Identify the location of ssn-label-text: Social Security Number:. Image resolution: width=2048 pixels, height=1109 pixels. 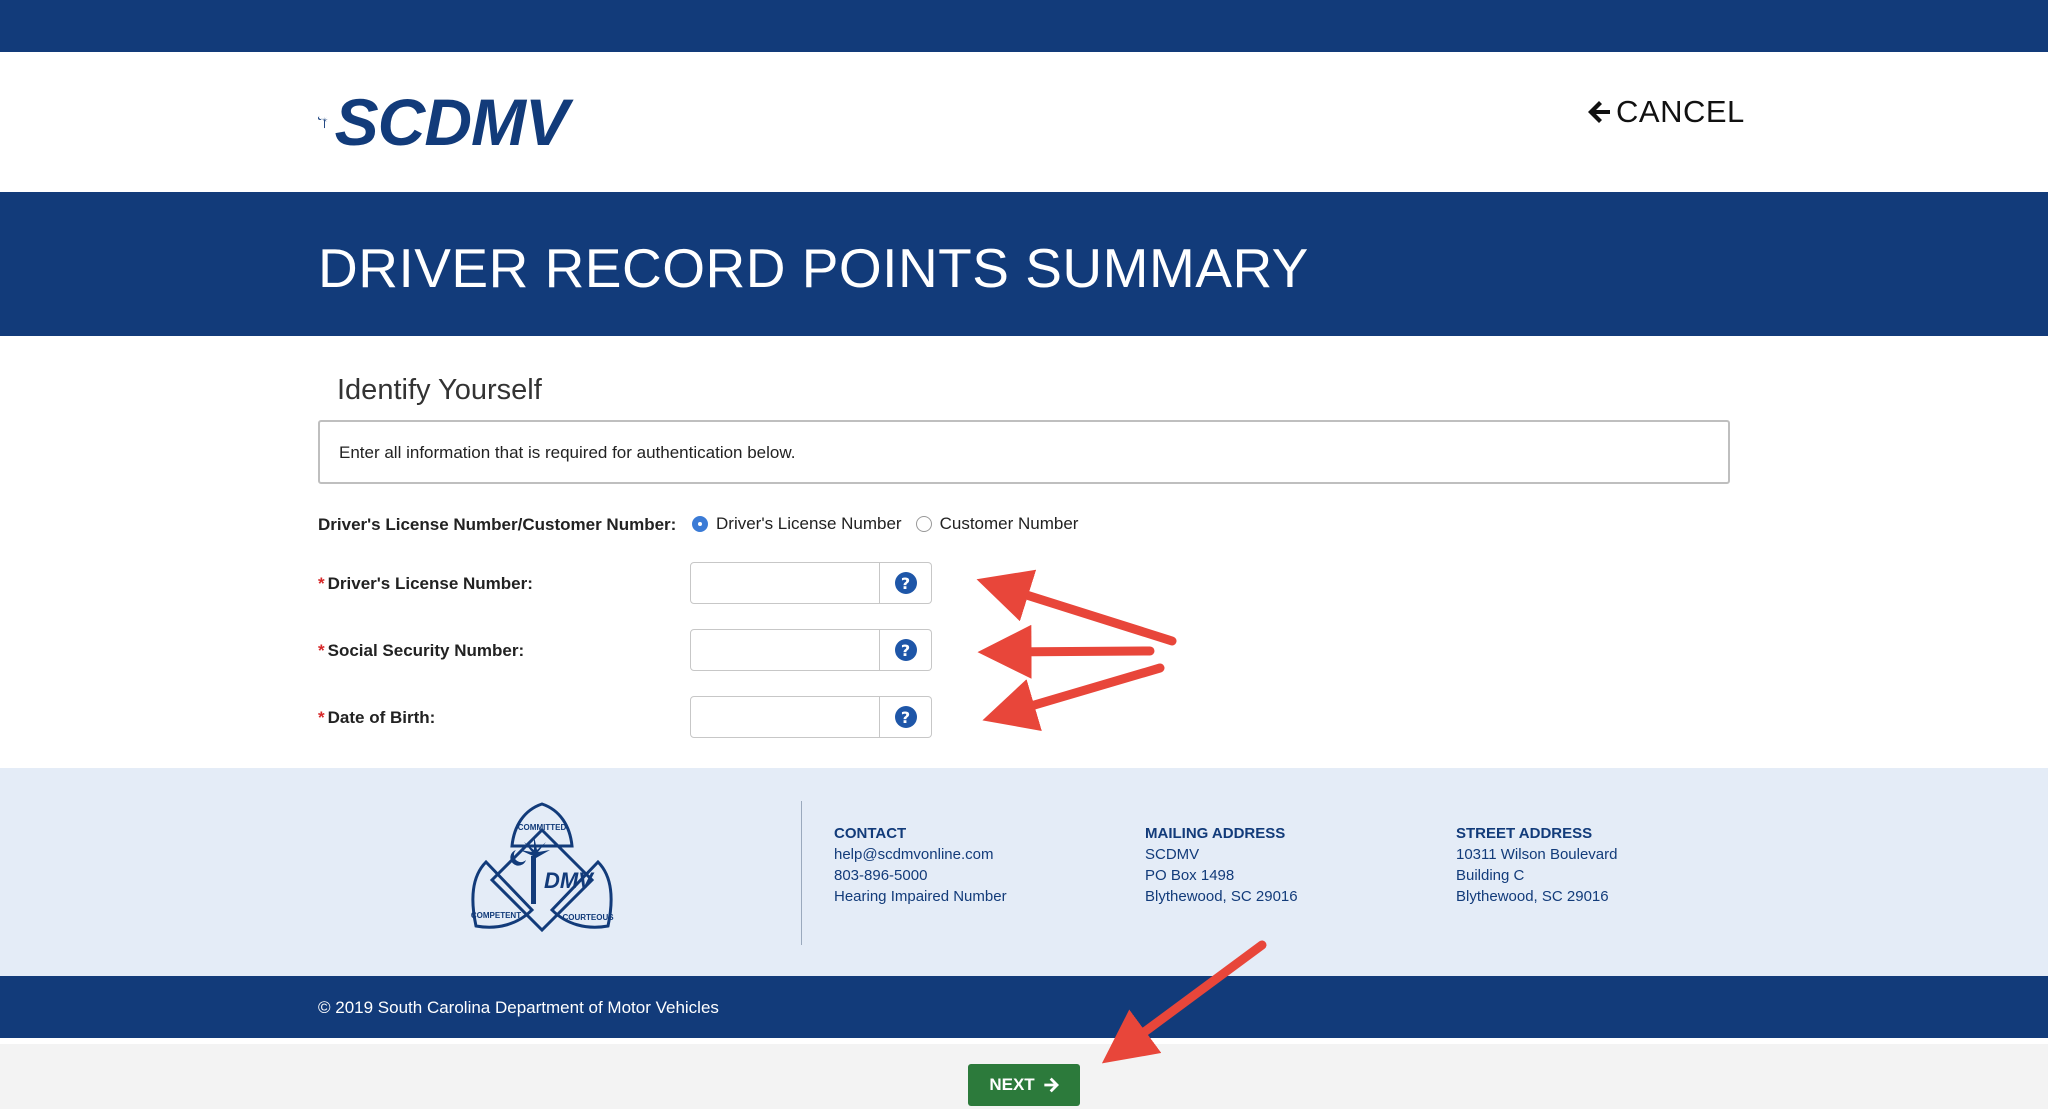
(426, 650).